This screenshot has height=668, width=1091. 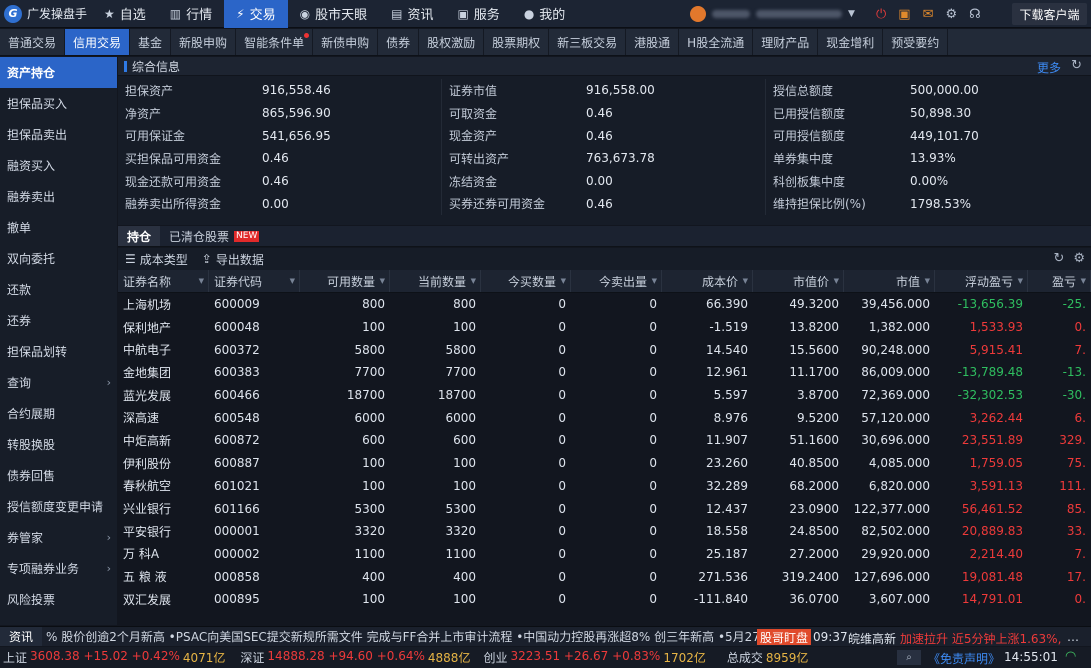 What do you see at coordinates (452, 42) in the screenshot?
I see `tab-7: 股权激励` at bounding box center [452, 42].